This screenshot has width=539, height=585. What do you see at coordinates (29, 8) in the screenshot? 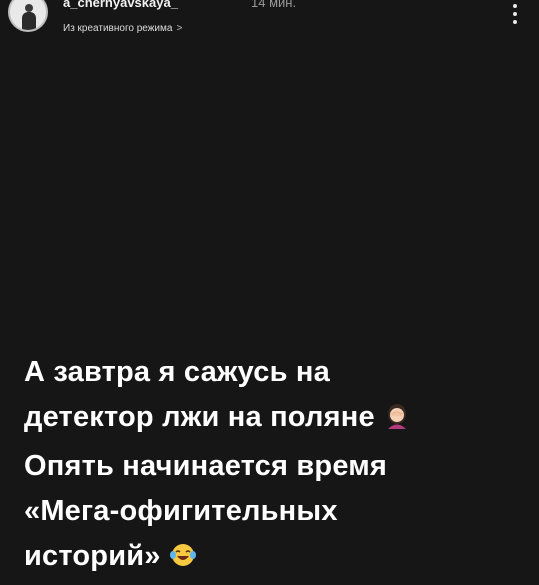
I see `avatar-figure-head` at bounding box center [29, 8].